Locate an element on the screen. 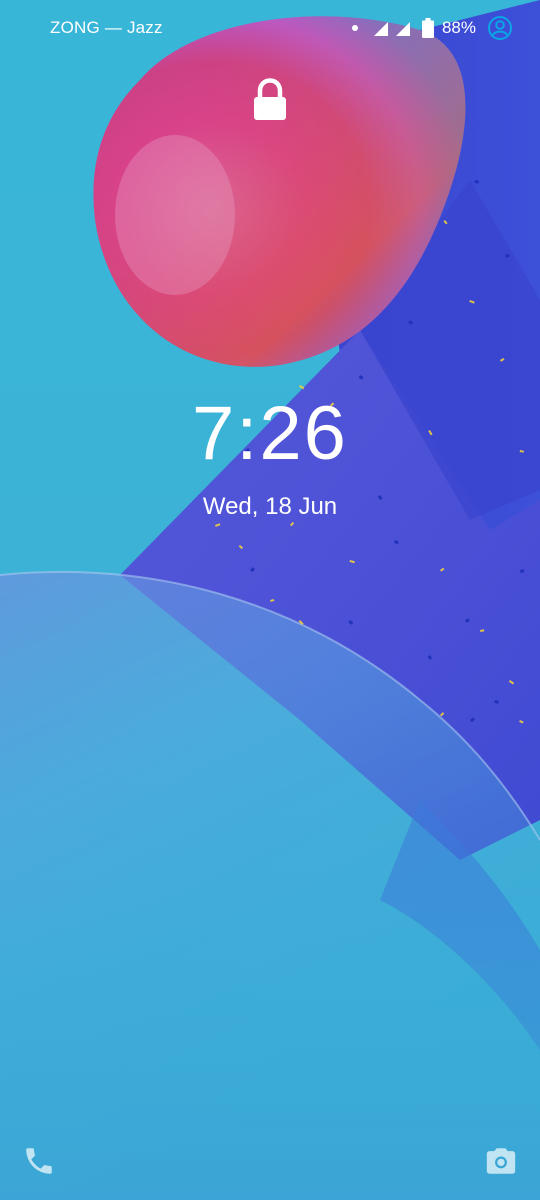 This screenshot has width=540, height=1200. battery-icon is located at coordinates (427, 28).